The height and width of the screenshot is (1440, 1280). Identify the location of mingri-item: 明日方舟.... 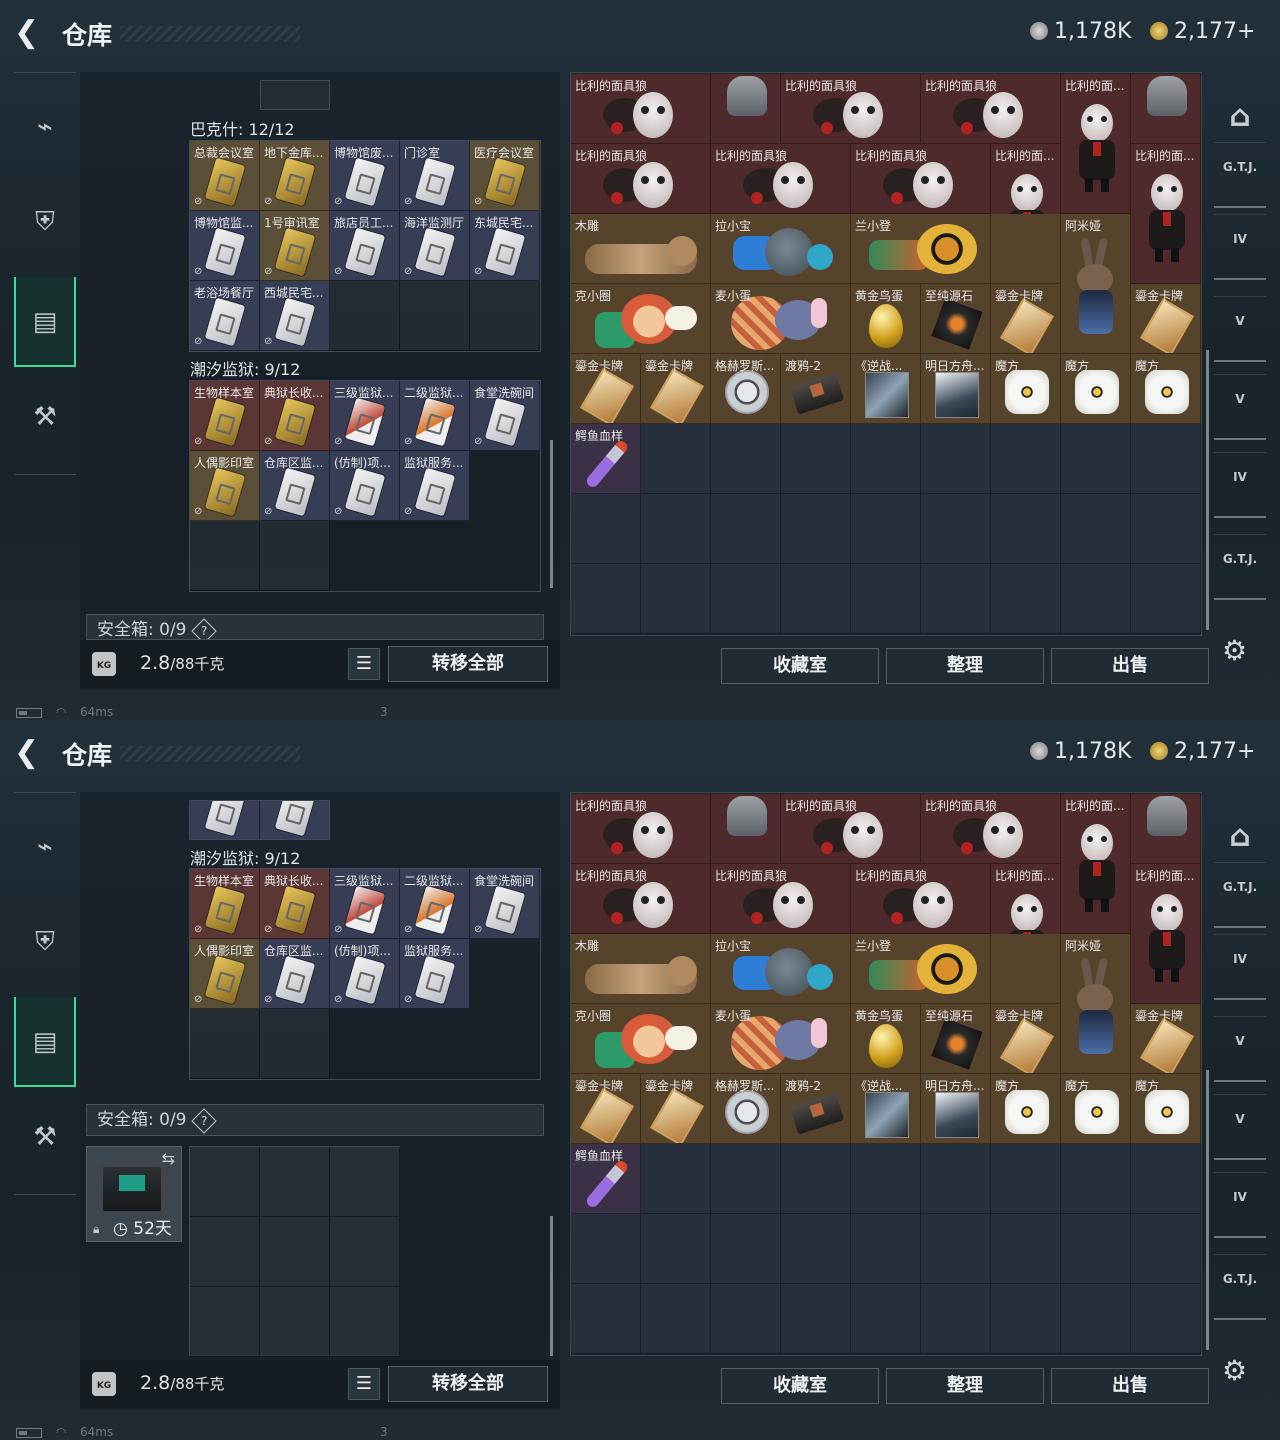
(956, 1109).